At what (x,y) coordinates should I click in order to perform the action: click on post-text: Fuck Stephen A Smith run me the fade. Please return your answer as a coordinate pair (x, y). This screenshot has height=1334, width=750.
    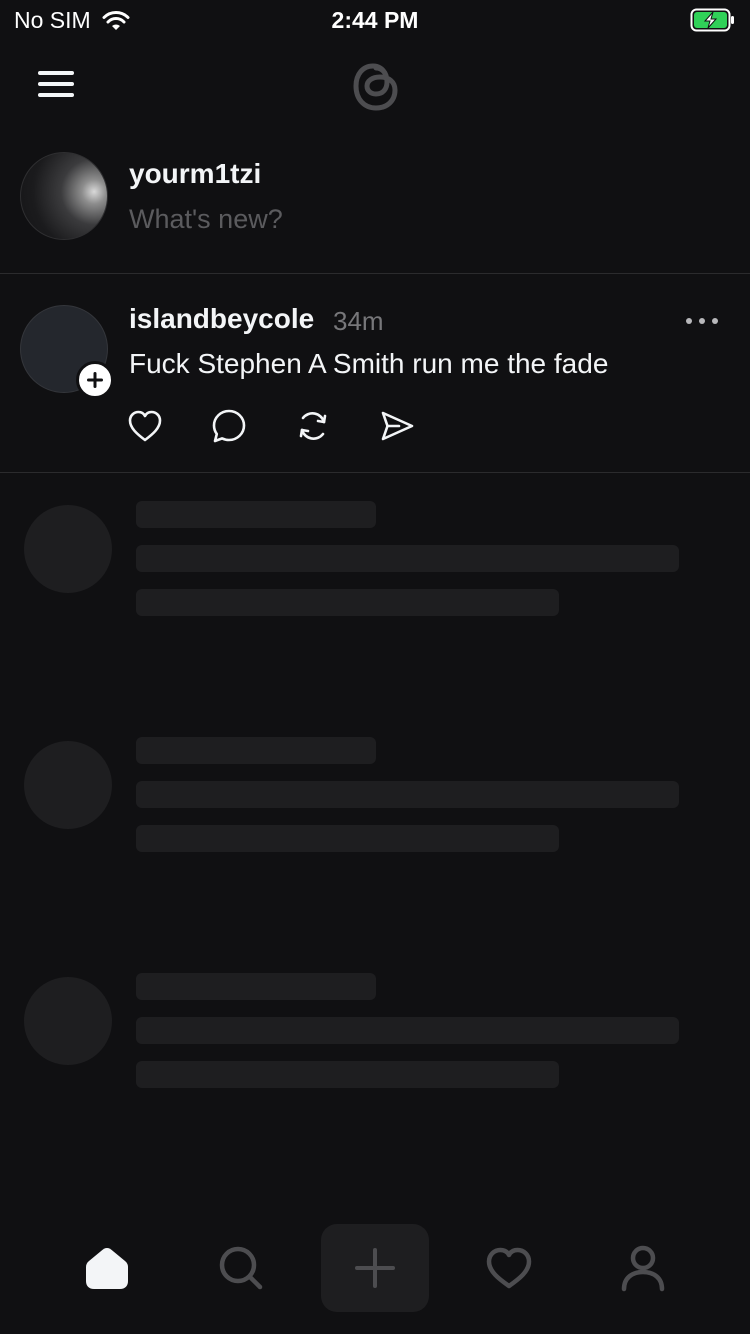
    Looking at the image, I should click on (369, 363).